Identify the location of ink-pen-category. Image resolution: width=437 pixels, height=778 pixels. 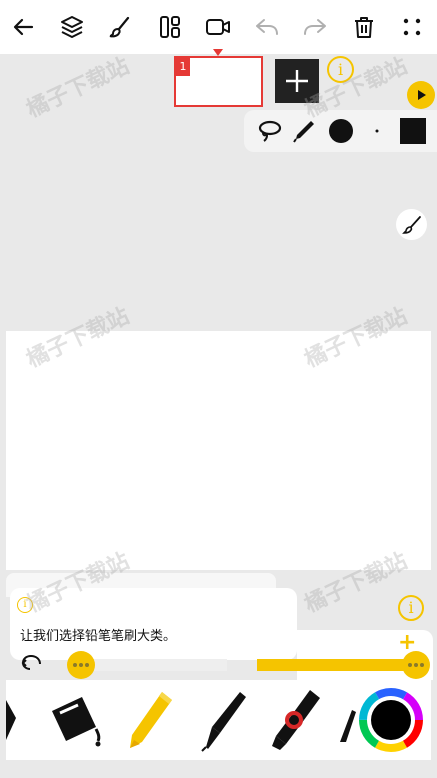
(224, 720).